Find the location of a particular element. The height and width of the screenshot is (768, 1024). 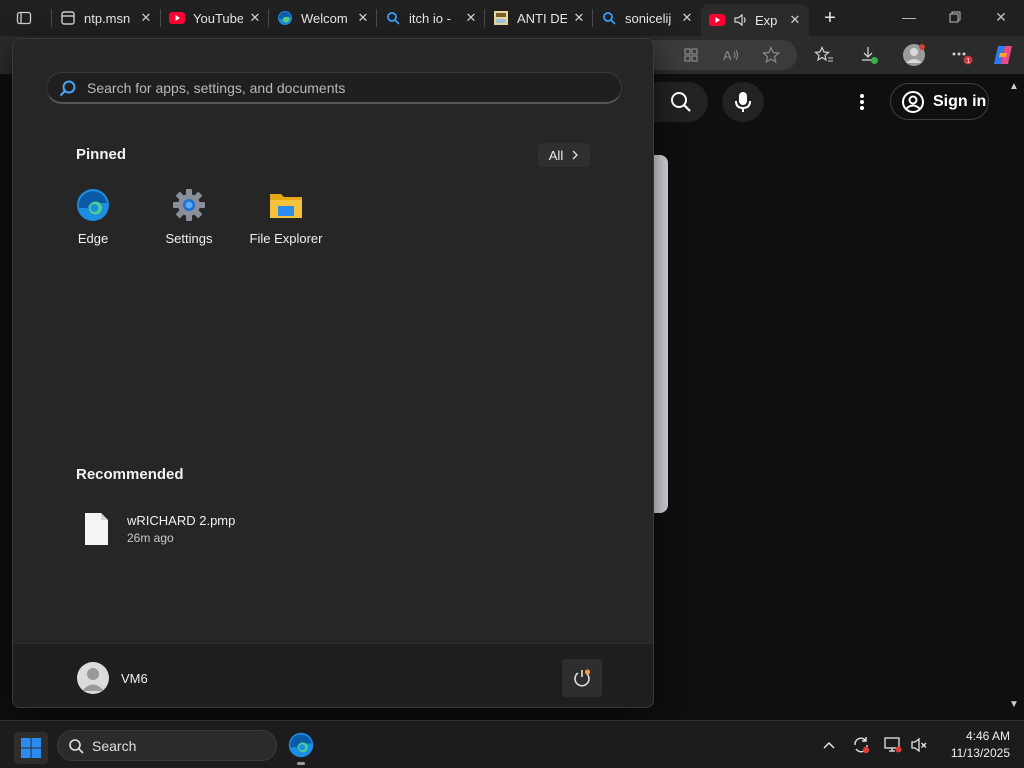

tab-welcome: Welcom ✕ is located at coordinates (323, 18).